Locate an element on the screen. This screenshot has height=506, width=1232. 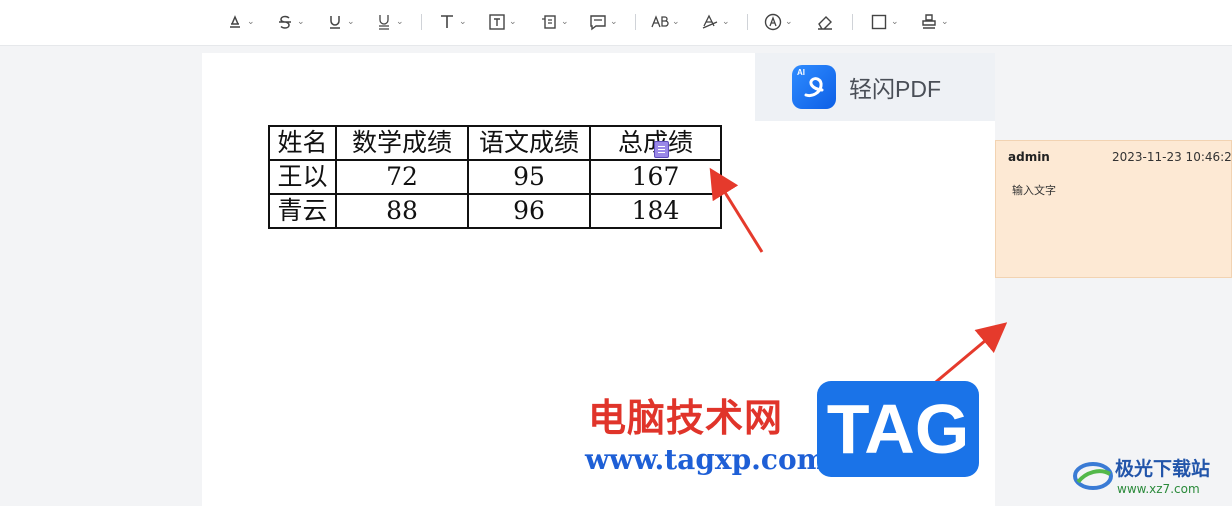
underline-icon is located at coordinates (335, 22).